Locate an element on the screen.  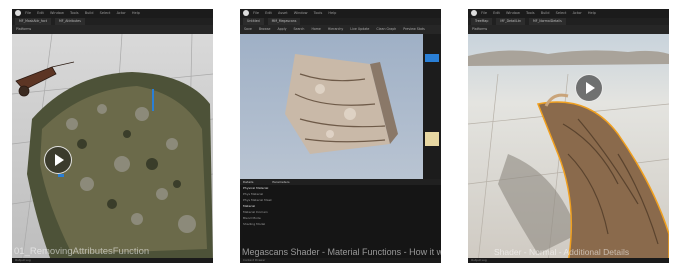
video-title: Shader - Normal - Additional Details is located at coordinates (562, 252).